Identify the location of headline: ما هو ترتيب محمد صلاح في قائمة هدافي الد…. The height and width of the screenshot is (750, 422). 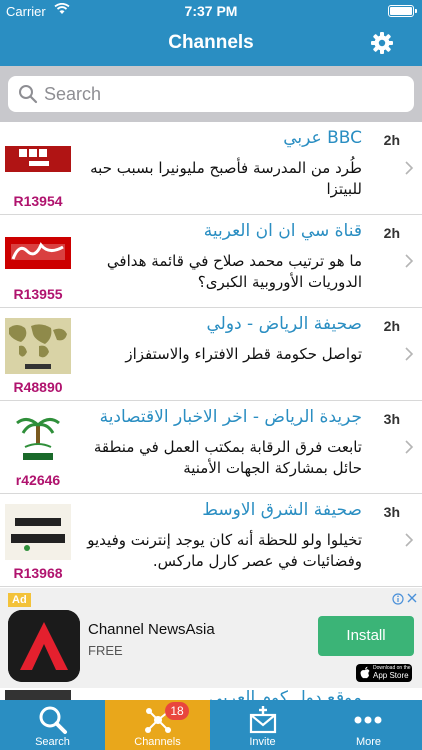
(234, 271).